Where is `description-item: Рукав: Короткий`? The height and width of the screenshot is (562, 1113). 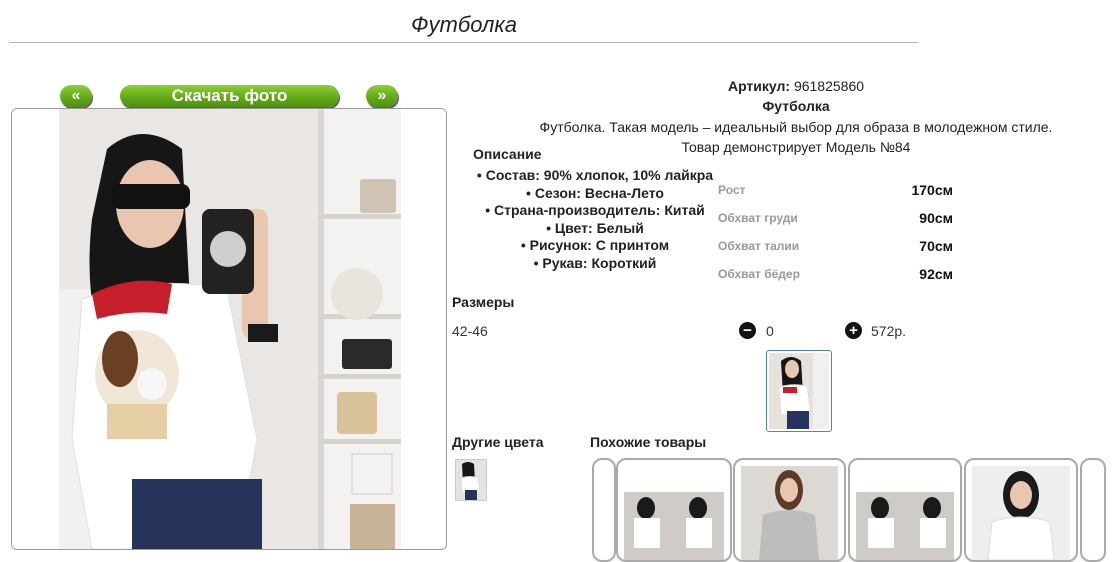 description-item: Рукав: Короткий is located at coordinates (595, 264).